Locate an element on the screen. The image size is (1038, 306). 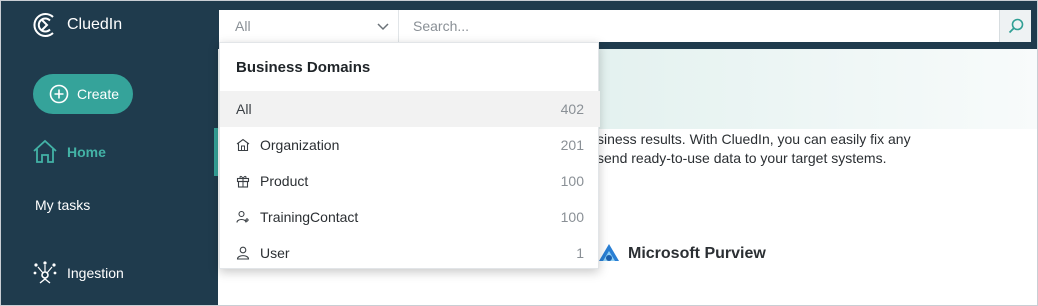
search-button is located at coordinates (1015, 26).